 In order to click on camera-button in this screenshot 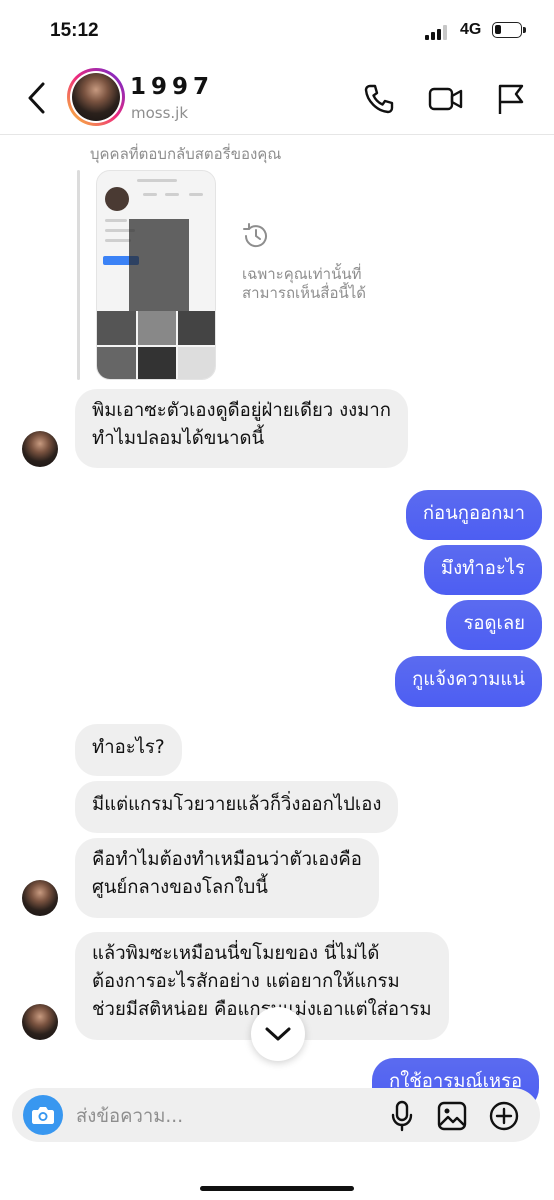, I will do `click(43, 1115)`.